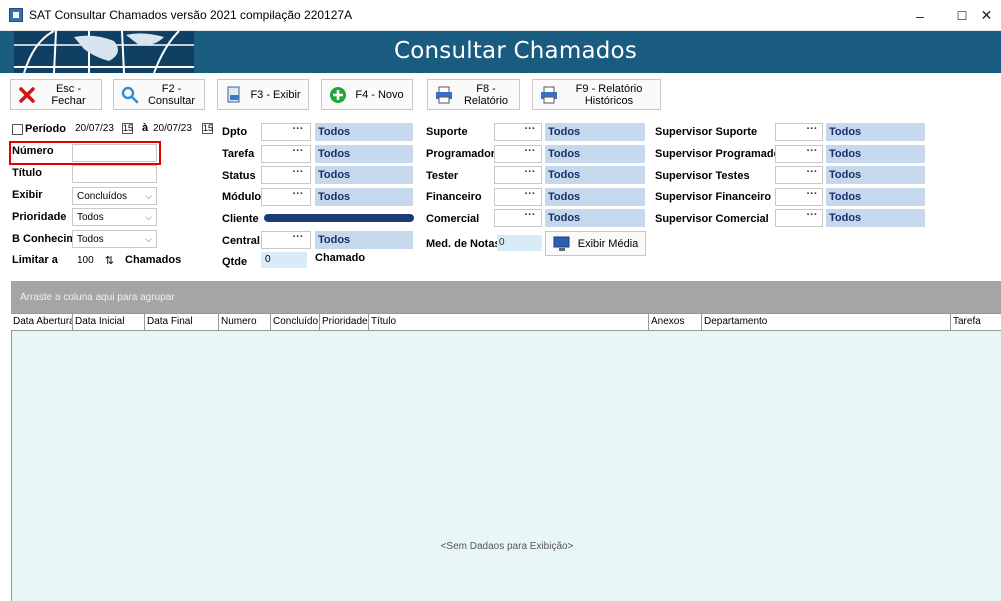  What do you see at coordinates (242, 197) in the screenshot?
I see `modulo-label: Módulo` at bounding box center [242, 197].